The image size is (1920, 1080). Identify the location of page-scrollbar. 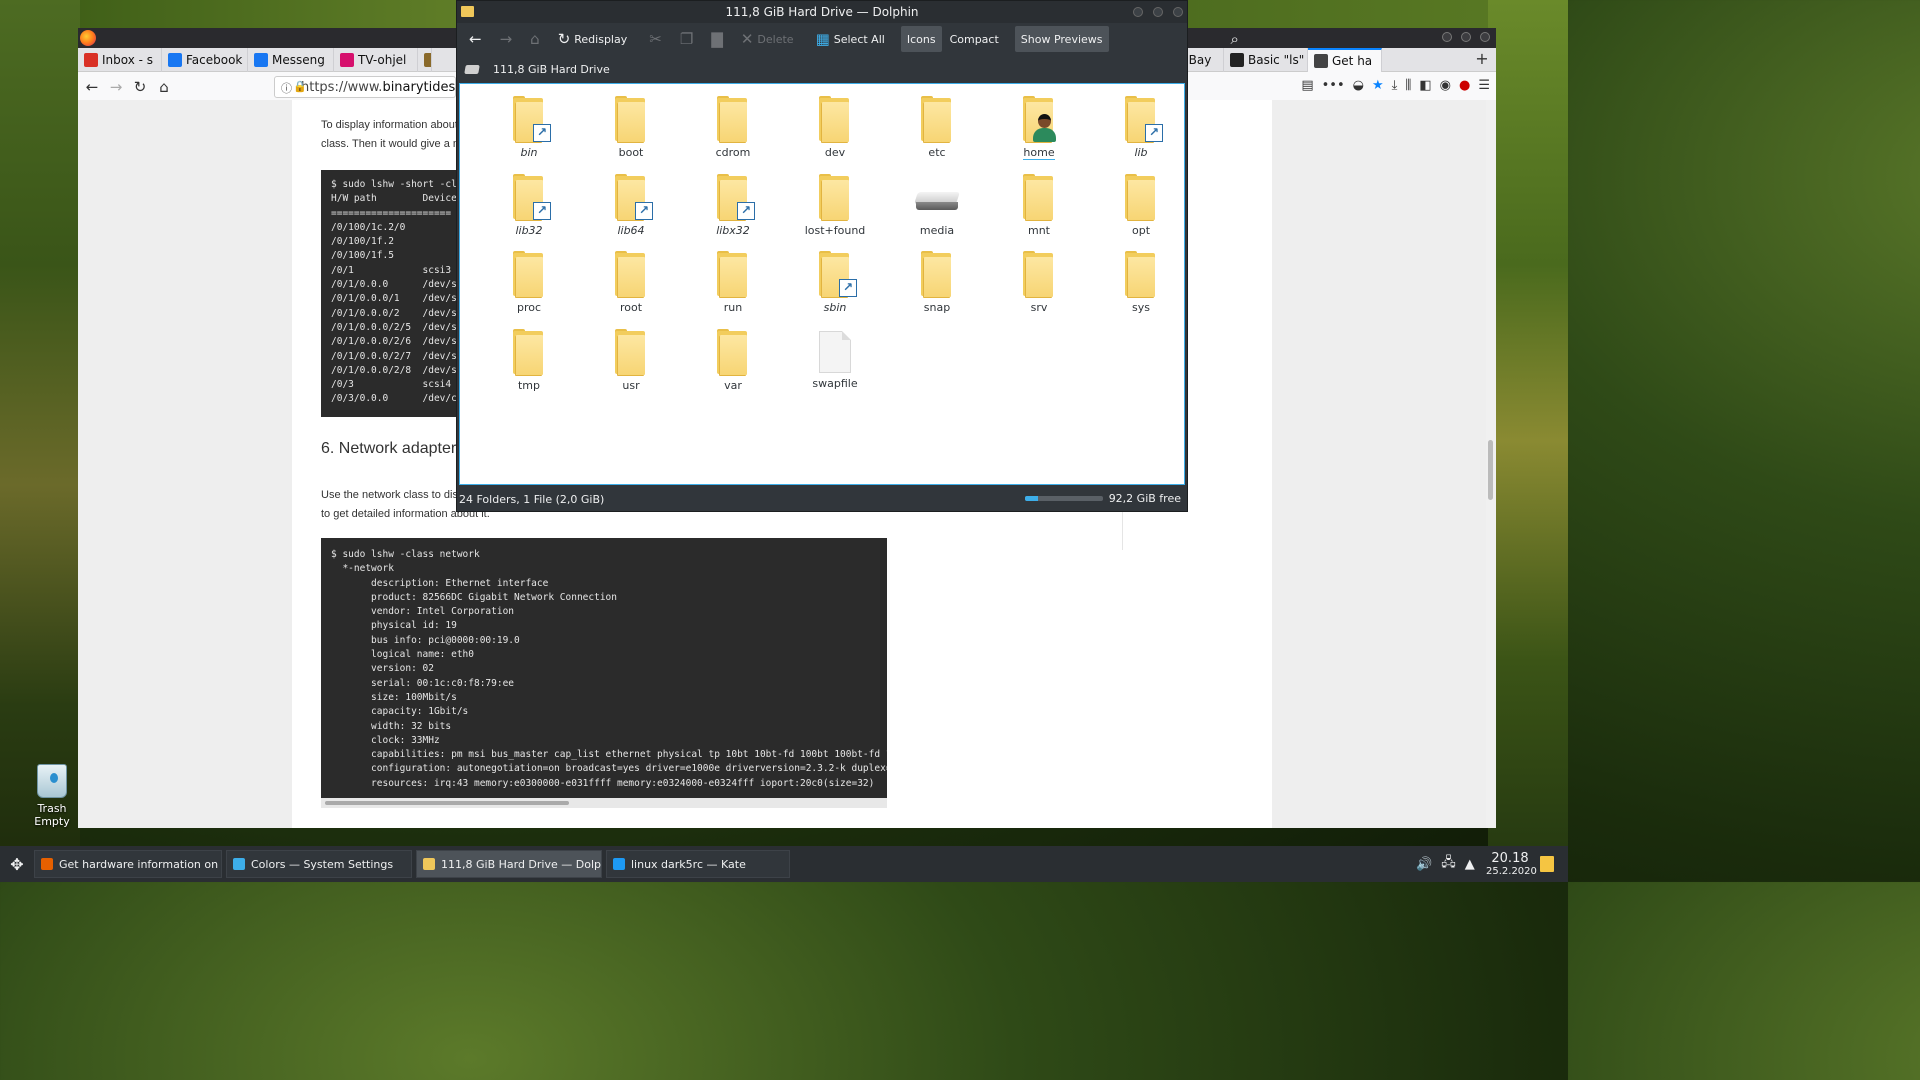
(1491, 464).